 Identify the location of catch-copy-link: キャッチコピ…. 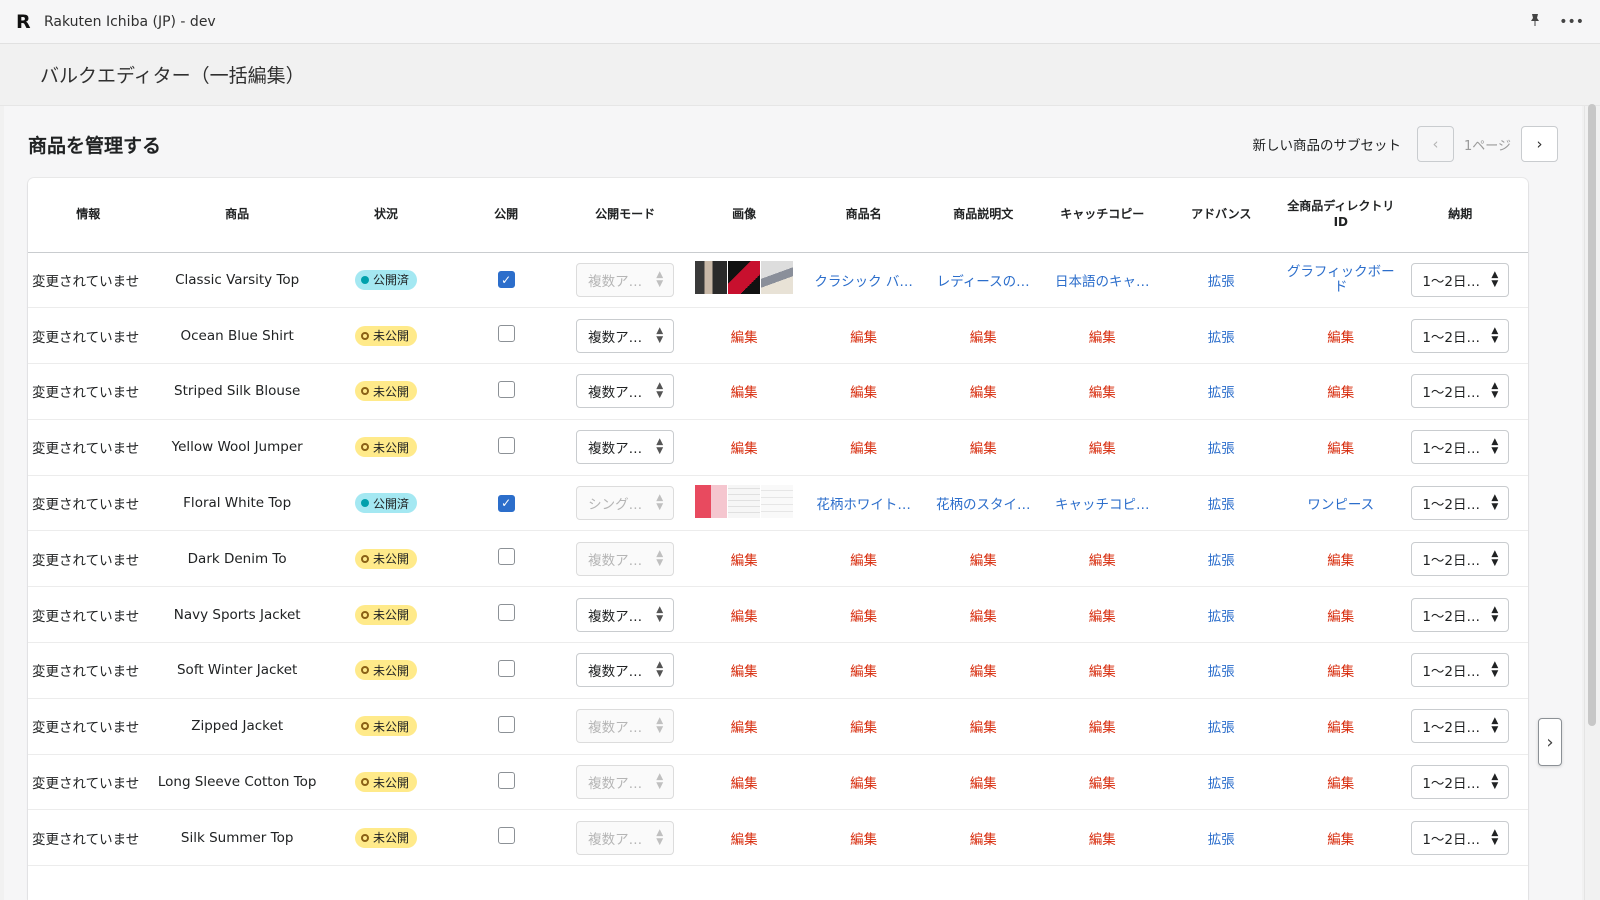
(1102, 505).